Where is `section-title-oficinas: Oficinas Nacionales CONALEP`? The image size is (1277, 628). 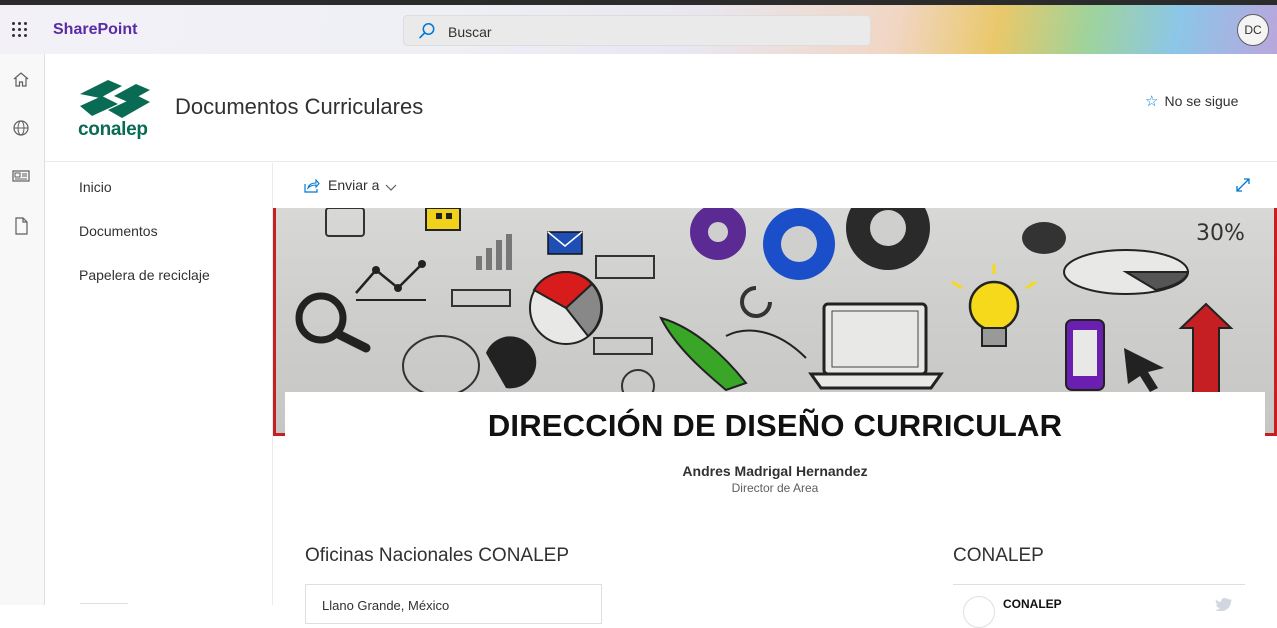
section-title-oficinas: Oficinas Nacionales CONALEP is located at coordinates (437, 555).